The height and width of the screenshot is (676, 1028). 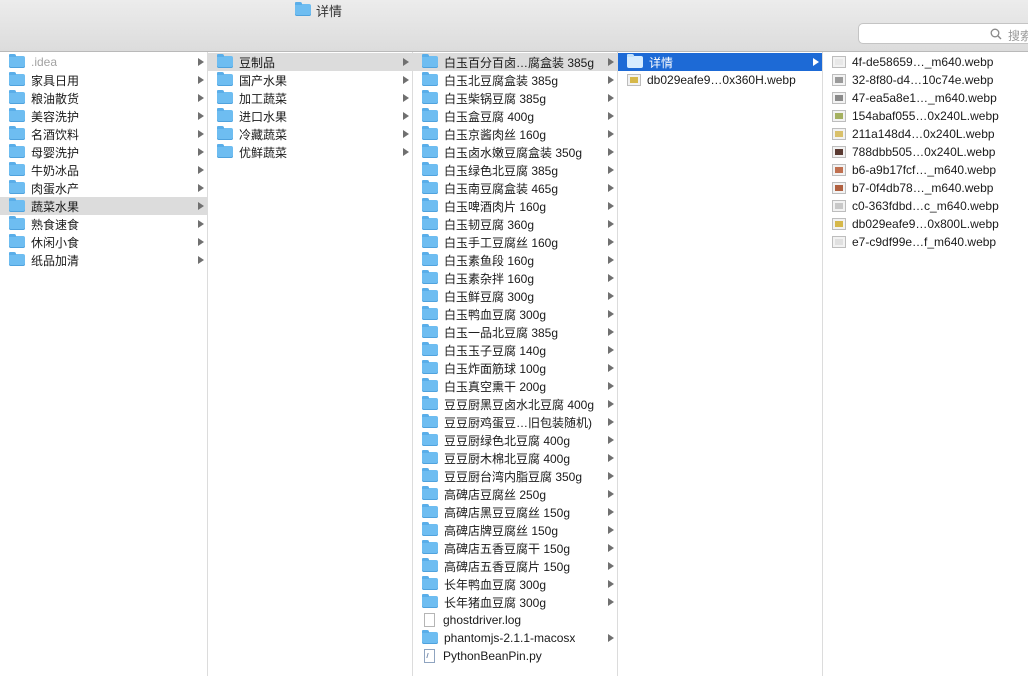 I want to click on item-label: 豆豆厨黑豆卤水北豆腐 400g, so click(x=519, y=404).